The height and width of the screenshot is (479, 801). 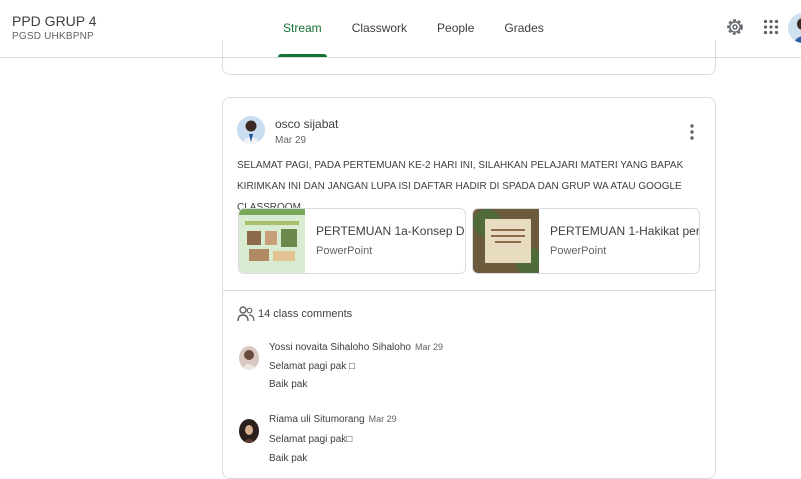 I want to click on class-section: PGSD UHKBPNP, so click(x=53, y=36).